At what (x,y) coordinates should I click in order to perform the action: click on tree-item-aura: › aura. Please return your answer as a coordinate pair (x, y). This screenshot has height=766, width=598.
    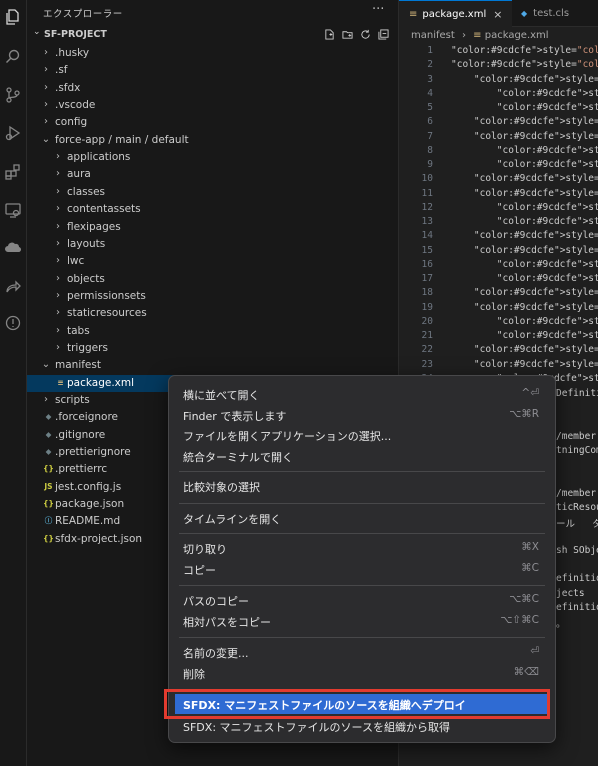
    Looking at the image, I should click on (212, 174).